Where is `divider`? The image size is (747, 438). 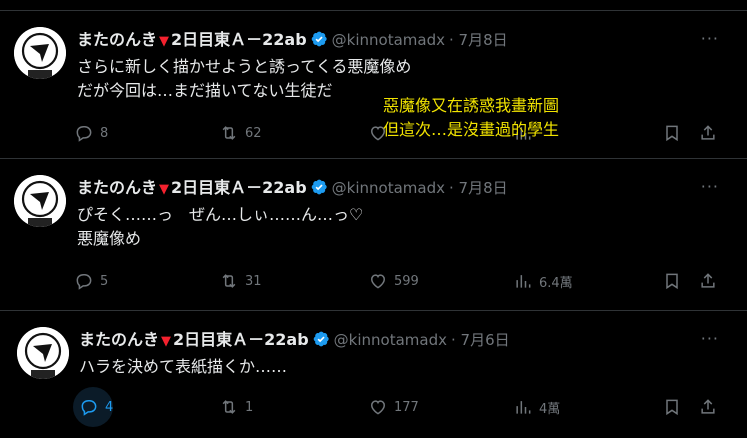 divider is located at coordinates (373, 5).